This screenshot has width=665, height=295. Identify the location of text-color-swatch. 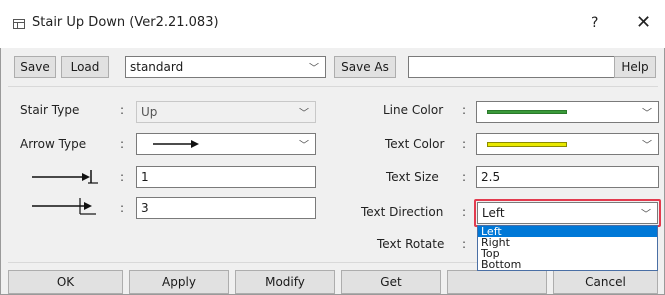
(527, 144).